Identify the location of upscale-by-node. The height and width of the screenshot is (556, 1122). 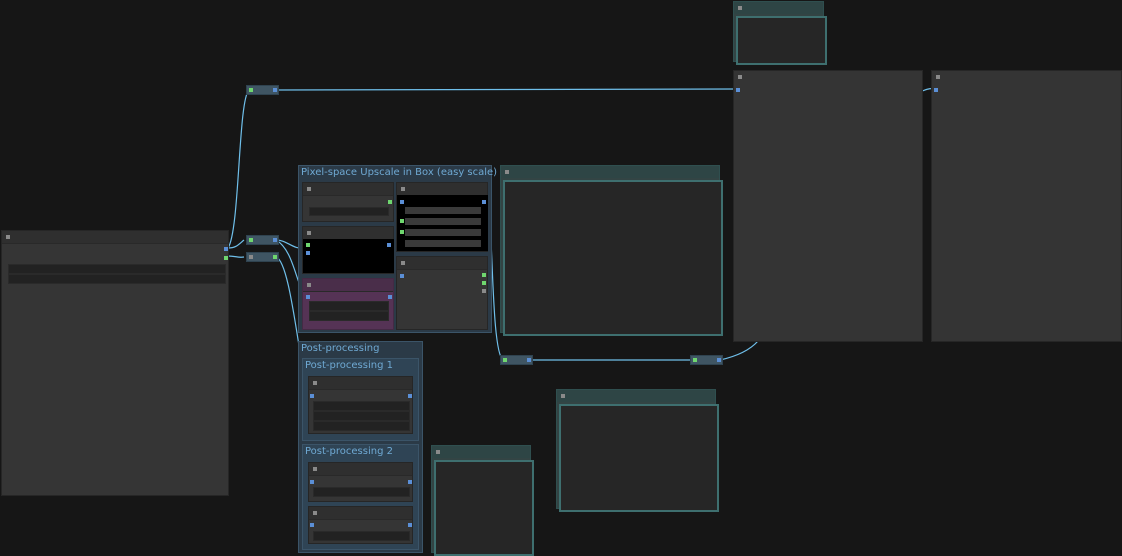
(348, 304).